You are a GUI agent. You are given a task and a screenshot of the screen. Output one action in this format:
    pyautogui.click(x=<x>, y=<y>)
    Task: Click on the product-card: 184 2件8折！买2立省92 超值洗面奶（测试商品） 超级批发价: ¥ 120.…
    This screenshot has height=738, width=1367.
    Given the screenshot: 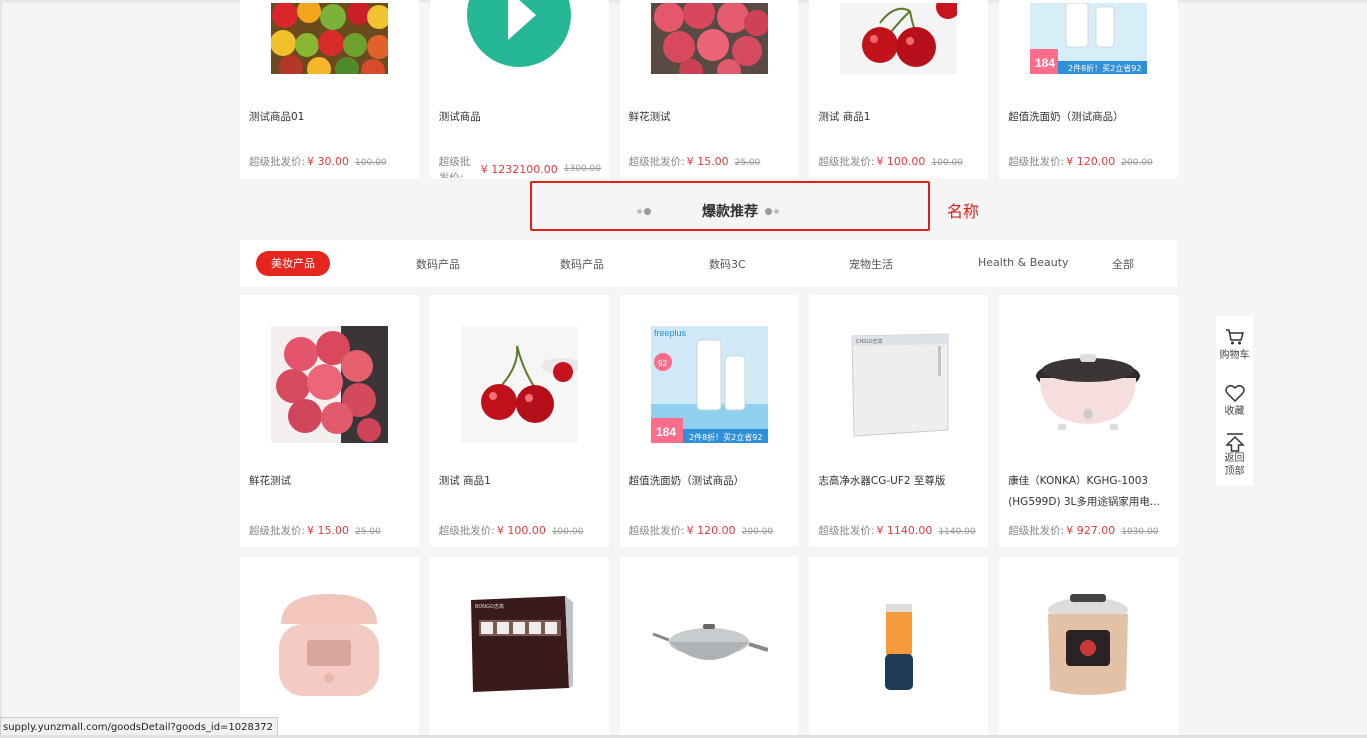 What is the action you would take?
    pyautogui.click(x=1088, y=89)
    